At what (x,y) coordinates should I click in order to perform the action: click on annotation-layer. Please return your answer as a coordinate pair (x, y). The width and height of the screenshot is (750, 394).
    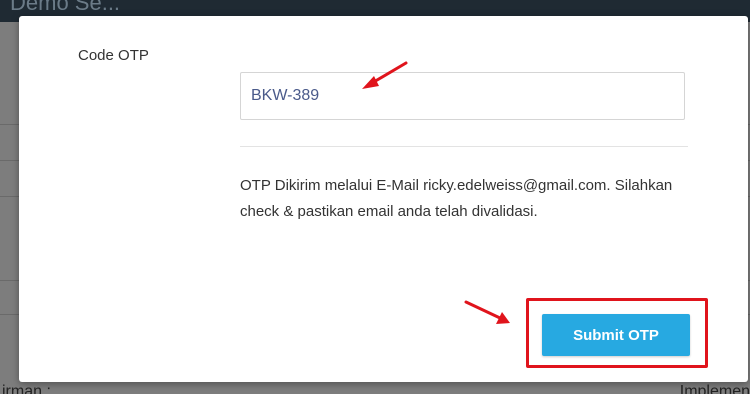
    Looking at the image, I should click on (436, 192).